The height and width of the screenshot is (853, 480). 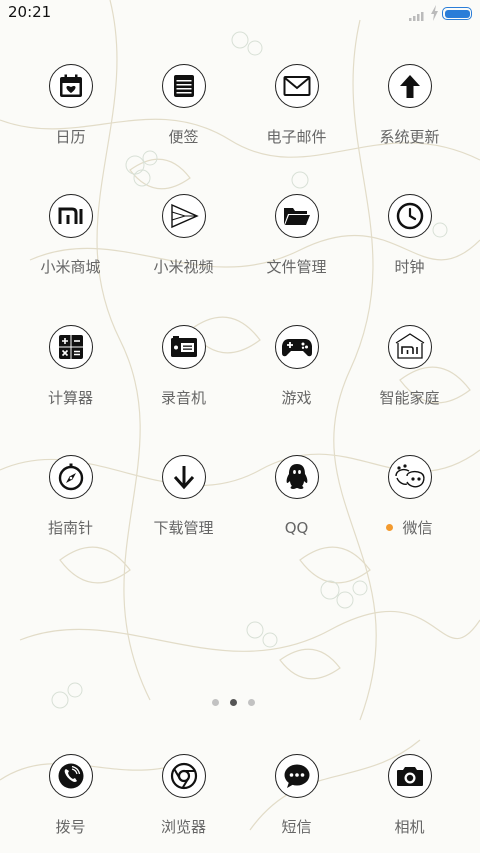 What do you see at coordinates (296, 366) in the screenshot?
I see `app-games: 游戏` at bounding box center [296, 366].